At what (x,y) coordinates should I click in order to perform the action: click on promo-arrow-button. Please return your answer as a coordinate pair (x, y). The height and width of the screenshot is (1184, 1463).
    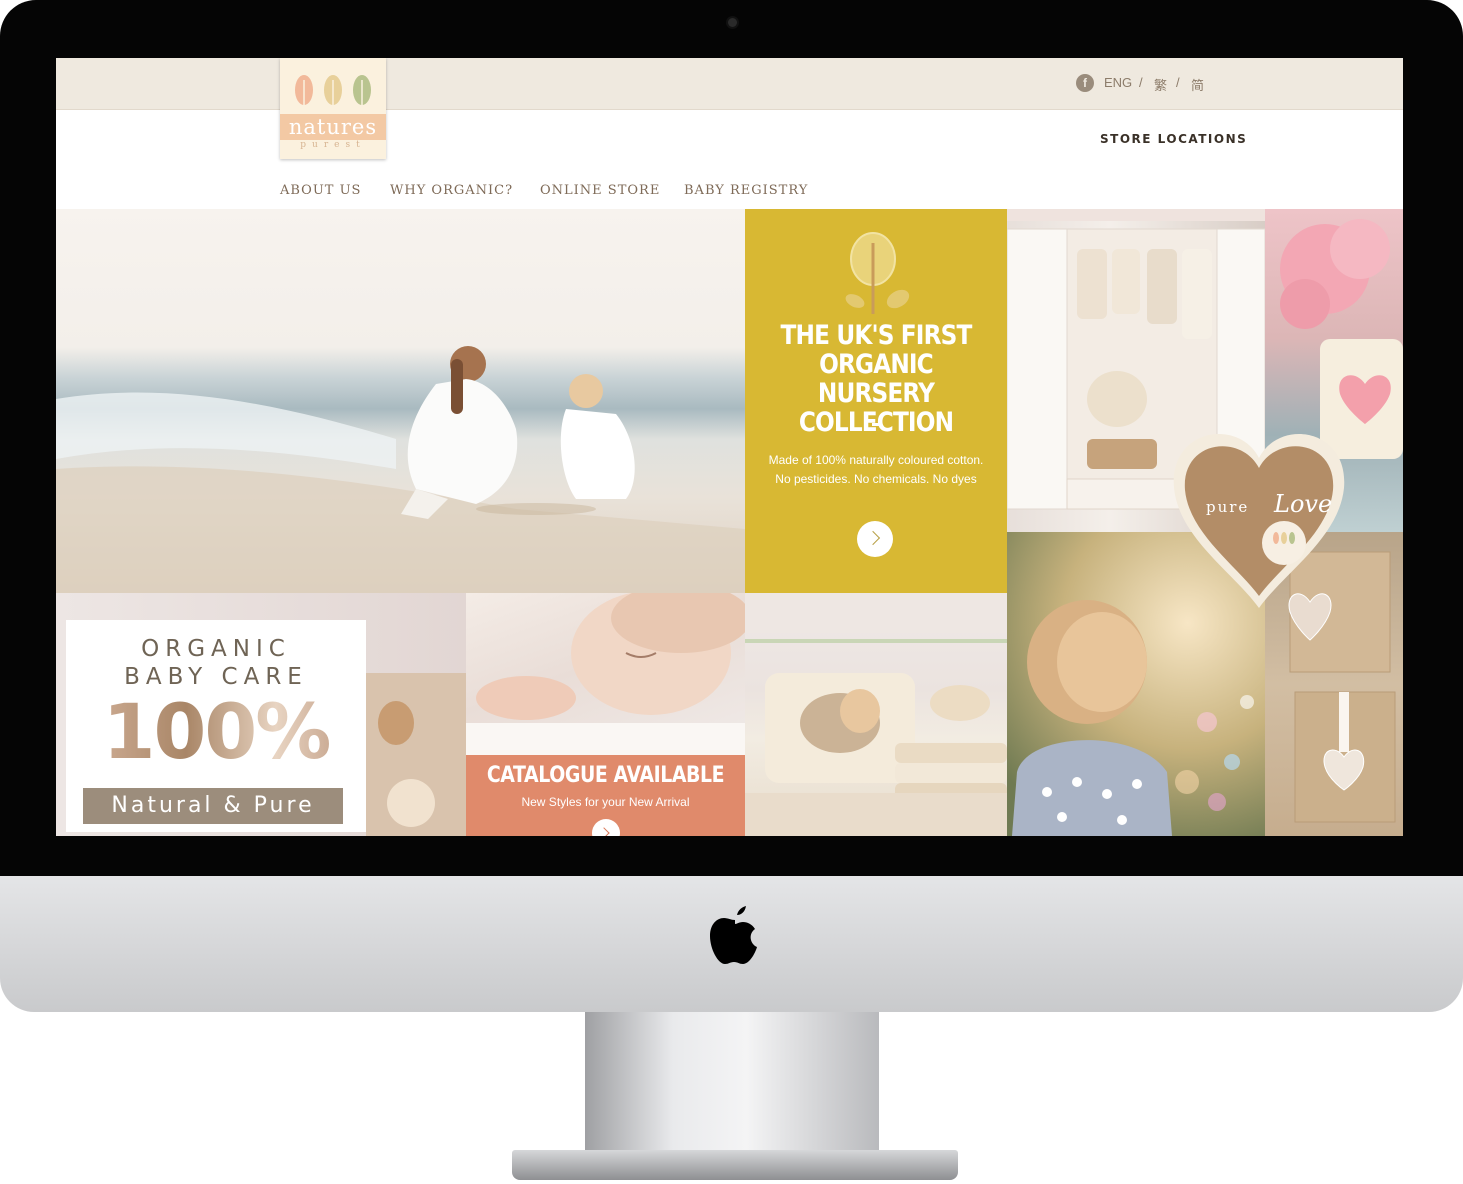
    Looking at the image, I should click on (875, 539).